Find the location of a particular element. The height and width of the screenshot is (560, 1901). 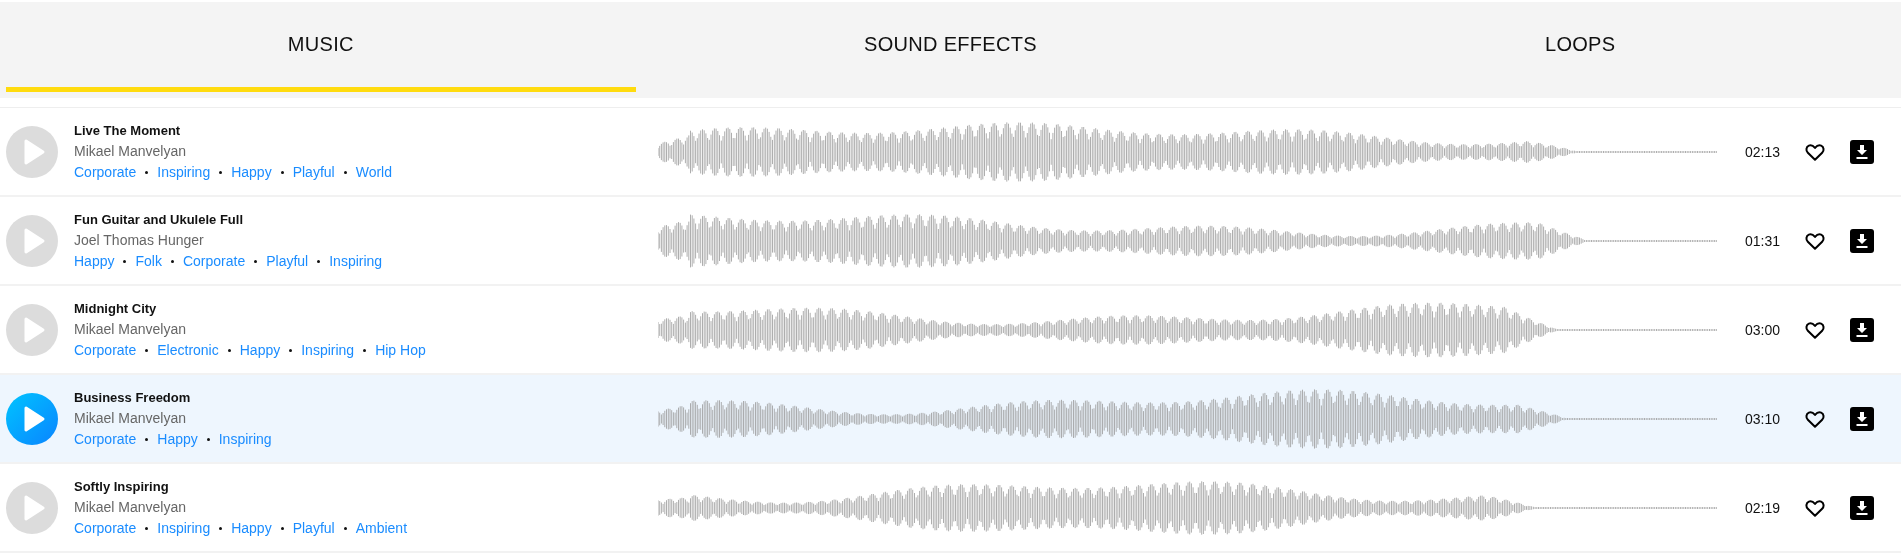

tag-link: Hip Hop is located at coordinates (400, 350).